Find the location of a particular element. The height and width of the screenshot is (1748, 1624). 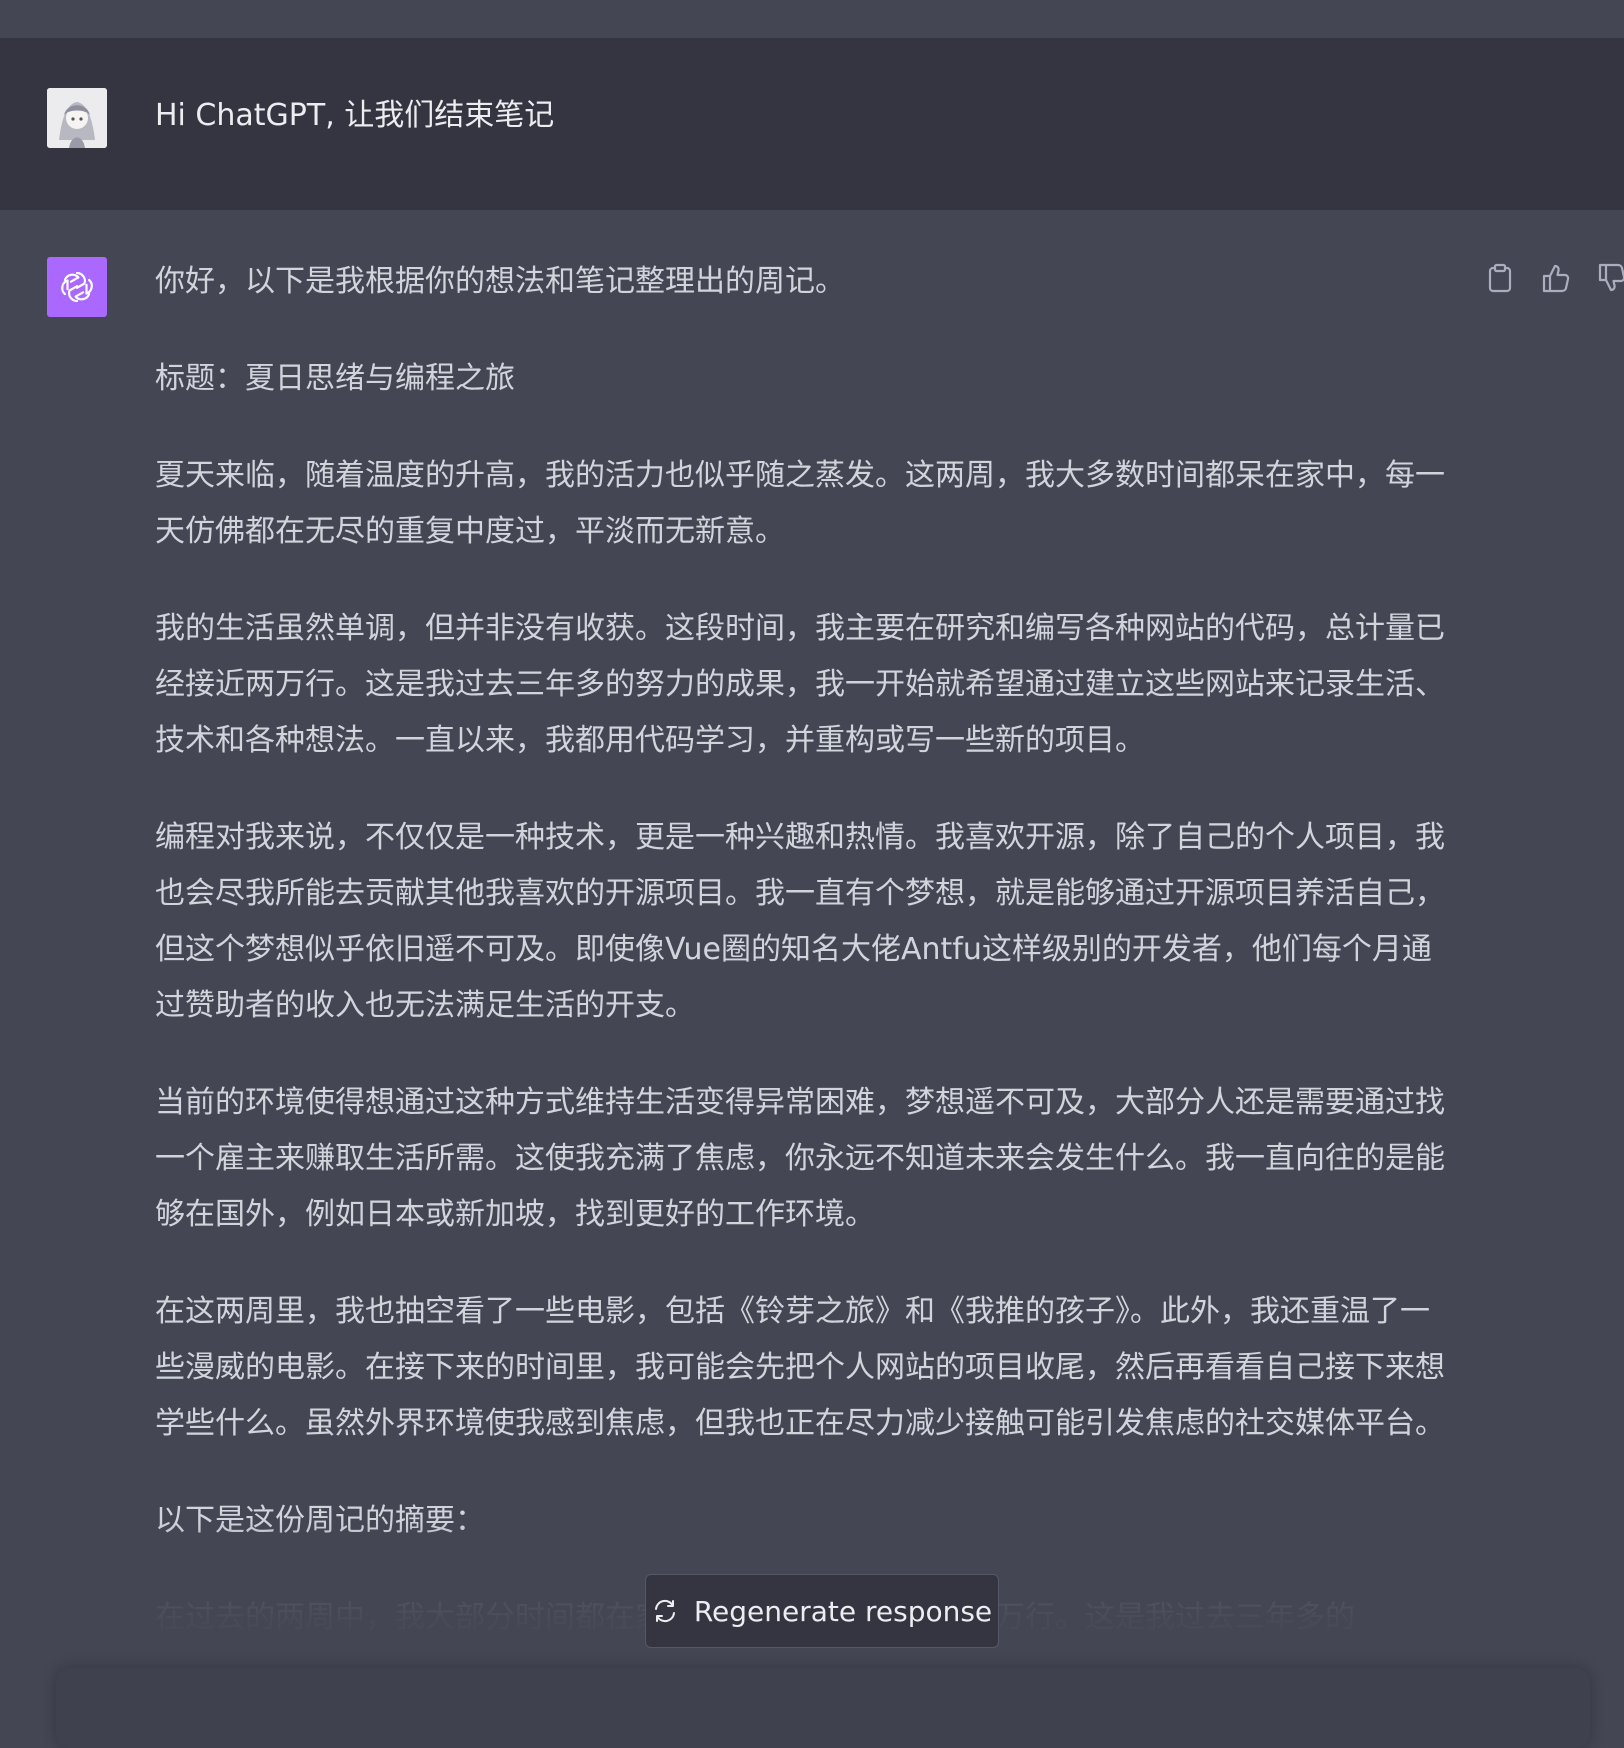

user-avatar-illustration is located at coordinates (77, 118).